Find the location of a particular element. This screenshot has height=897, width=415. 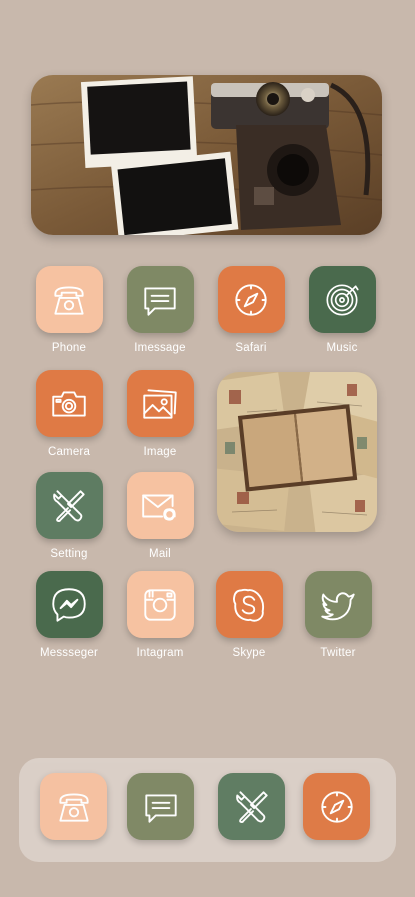

image-app-icon is located at coordinates (160, 403).